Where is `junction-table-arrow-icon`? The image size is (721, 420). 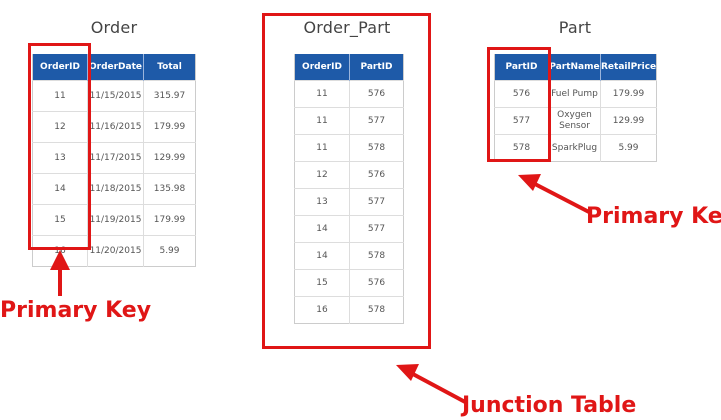 junction-table-arrow-icon is located at coordinates (432, 384).